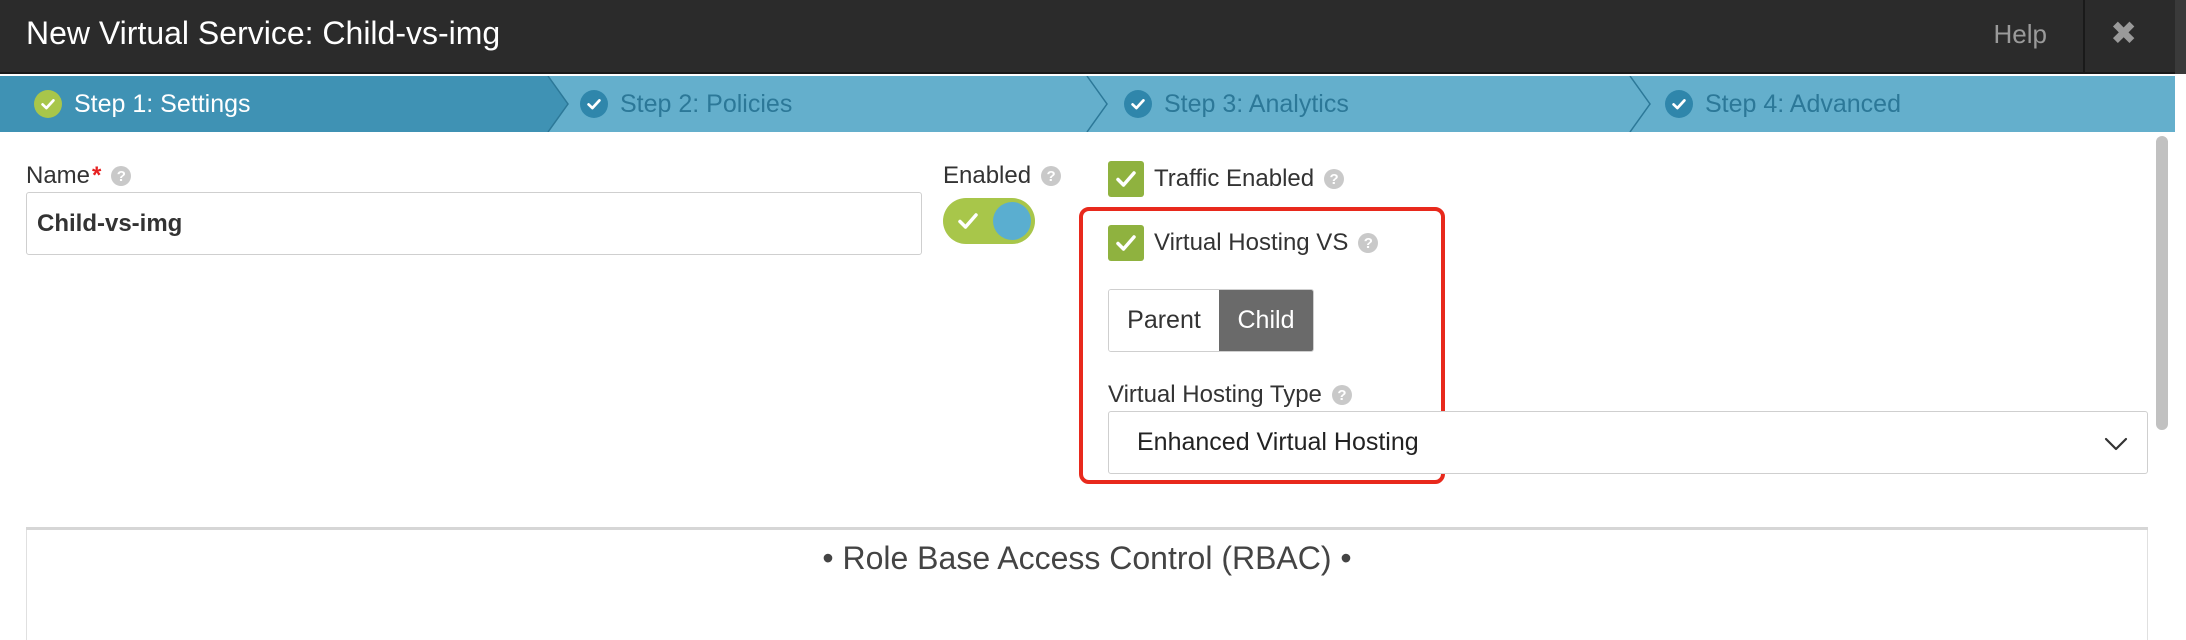  I want to click on traffic-enabled-label: Traffic Enabled ?, so click(1249, 179).